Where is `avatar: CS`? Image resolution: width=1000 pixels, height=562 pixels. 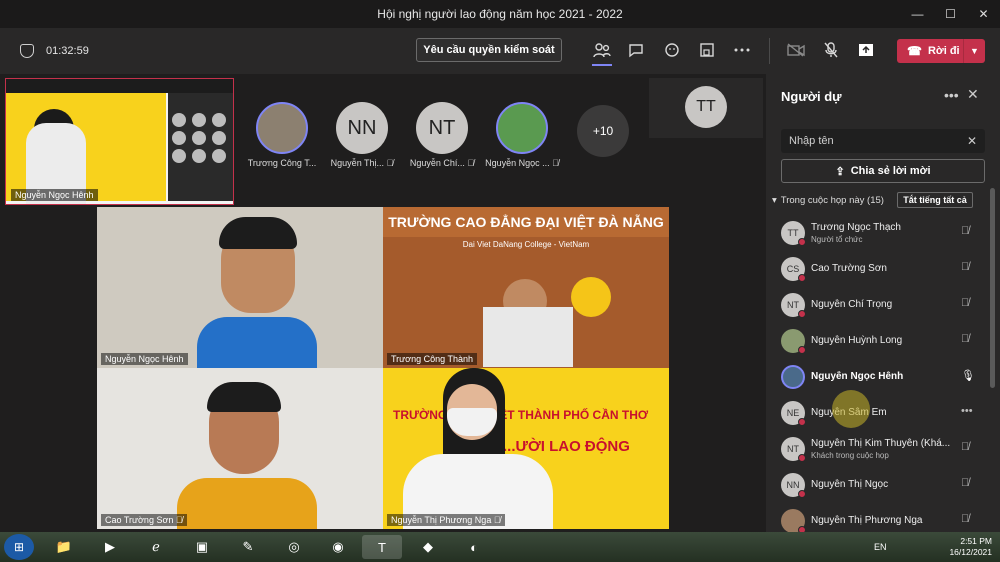 avatar: CS is located at coordinates (793, 269).